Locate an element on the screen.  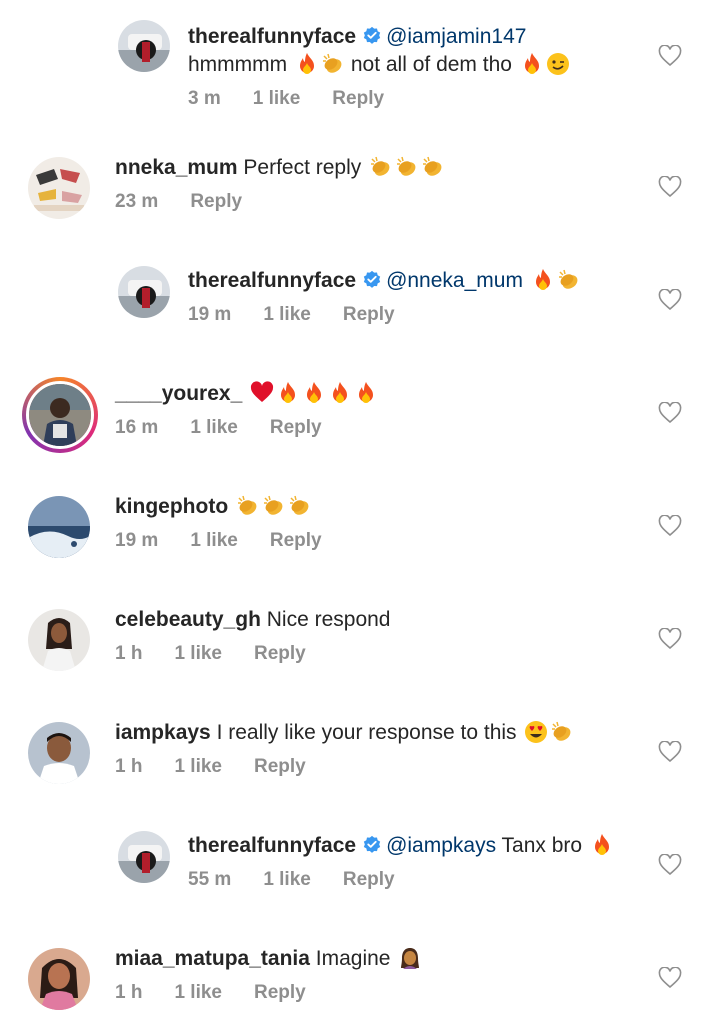
username: nneka_mum is located at coordinates (176, 167).